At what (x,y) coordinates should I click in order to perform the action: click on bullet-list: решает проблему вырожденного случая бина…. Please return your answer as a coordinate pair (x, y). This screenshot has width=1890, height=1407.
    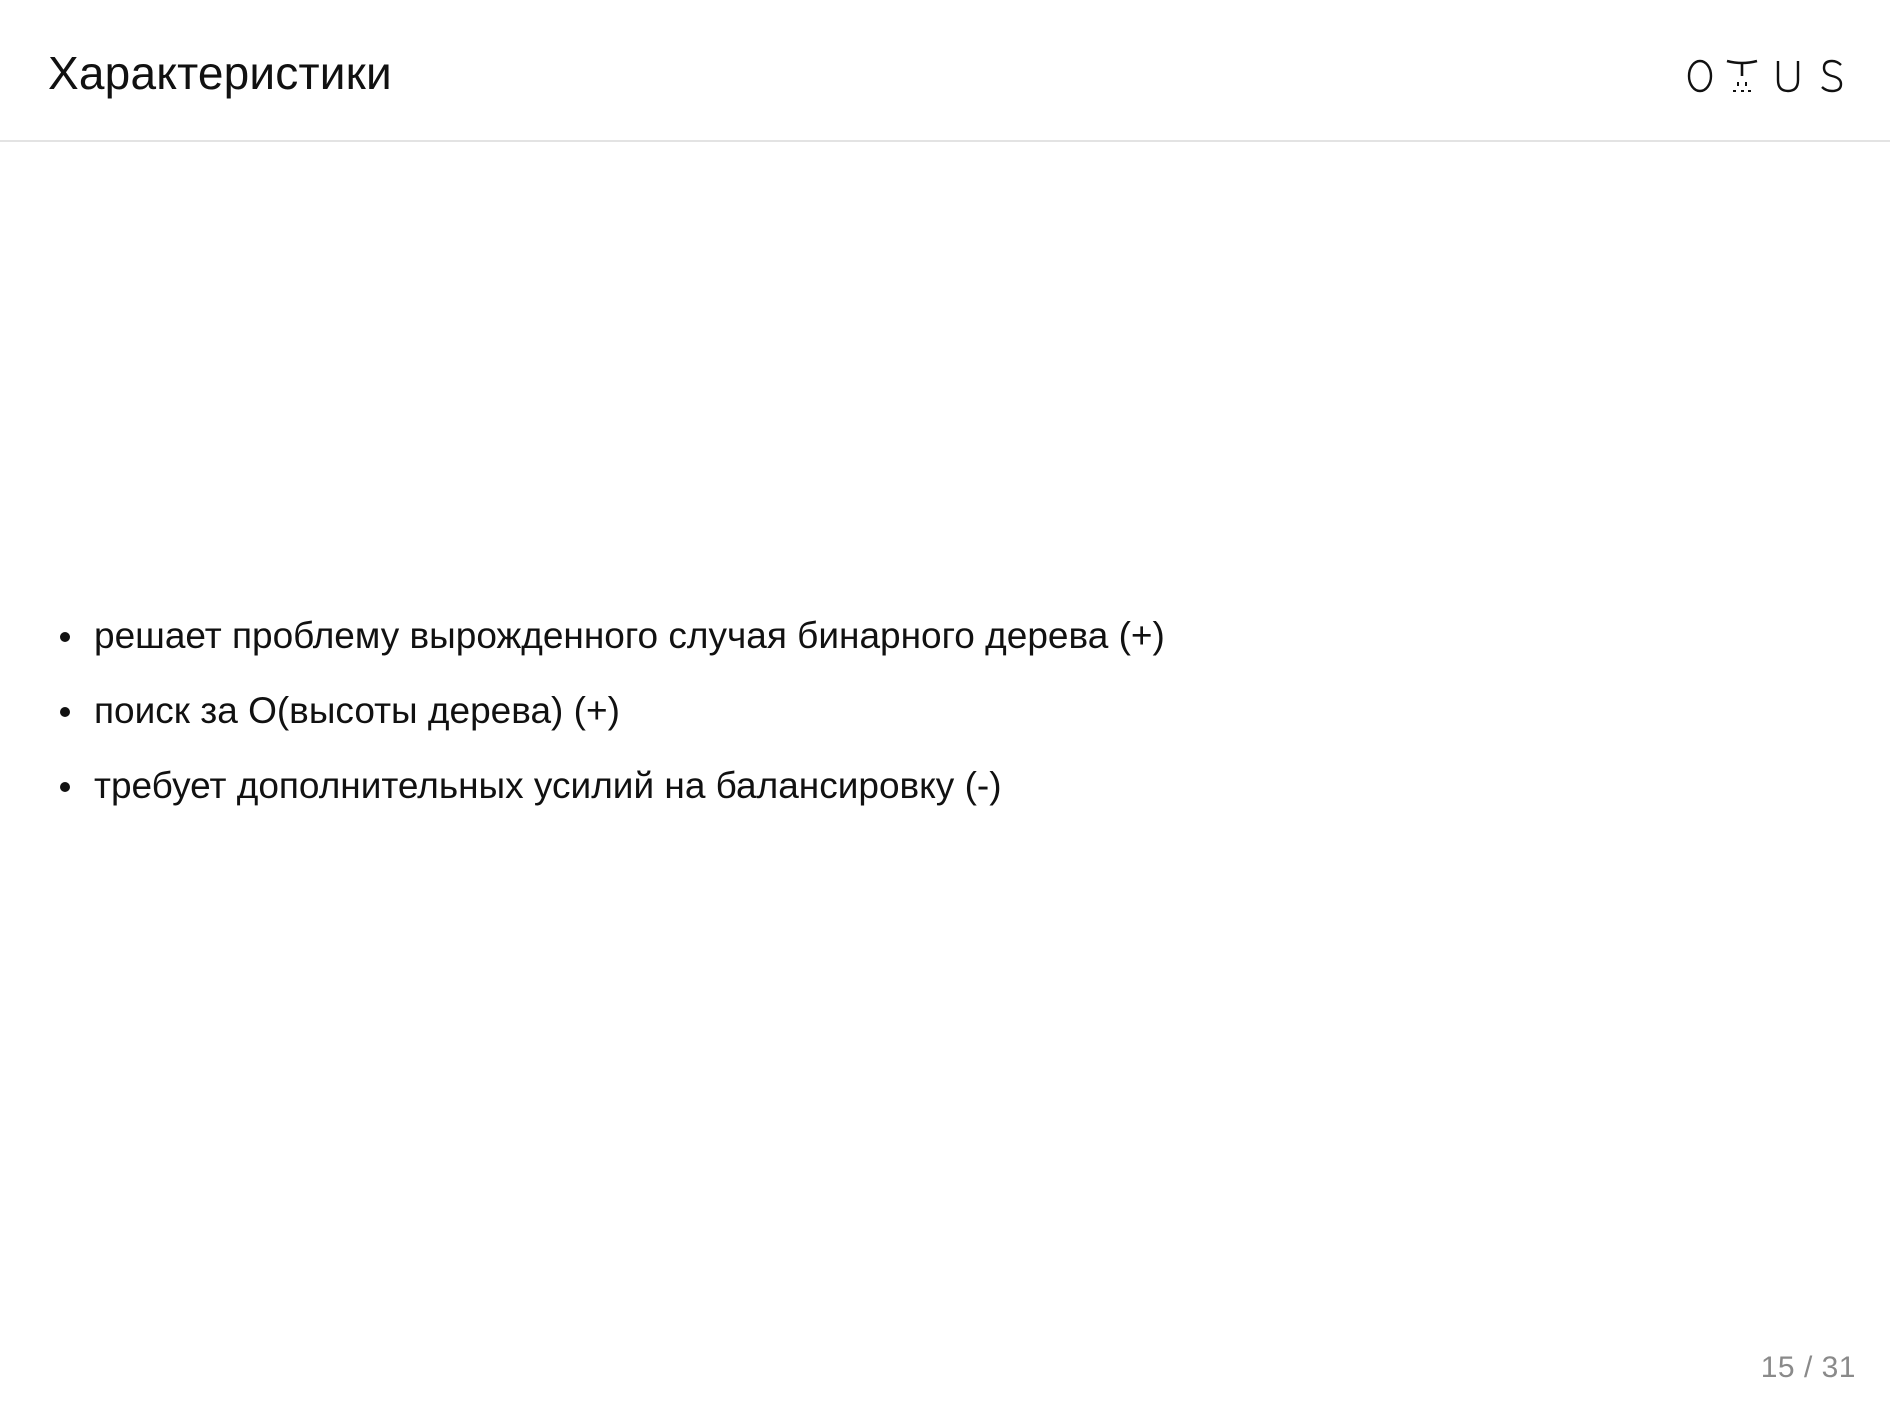
    Looking at the image, I should click on (612, 724).